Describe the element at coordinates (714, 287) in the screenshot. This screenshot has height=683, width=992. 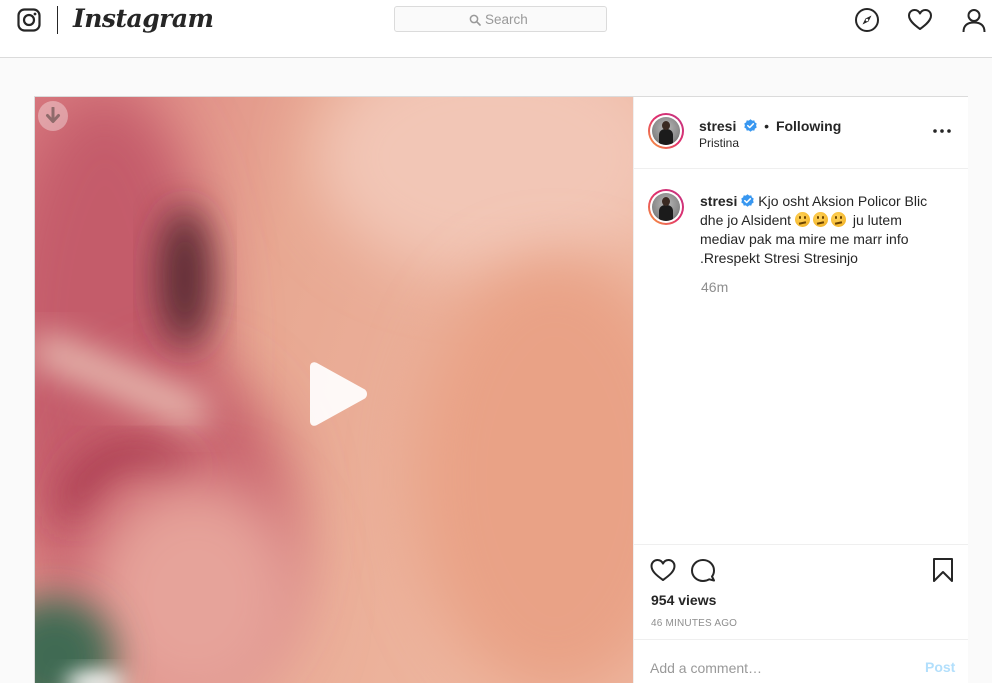
I see `caption-time-ago: 46m` at that location.